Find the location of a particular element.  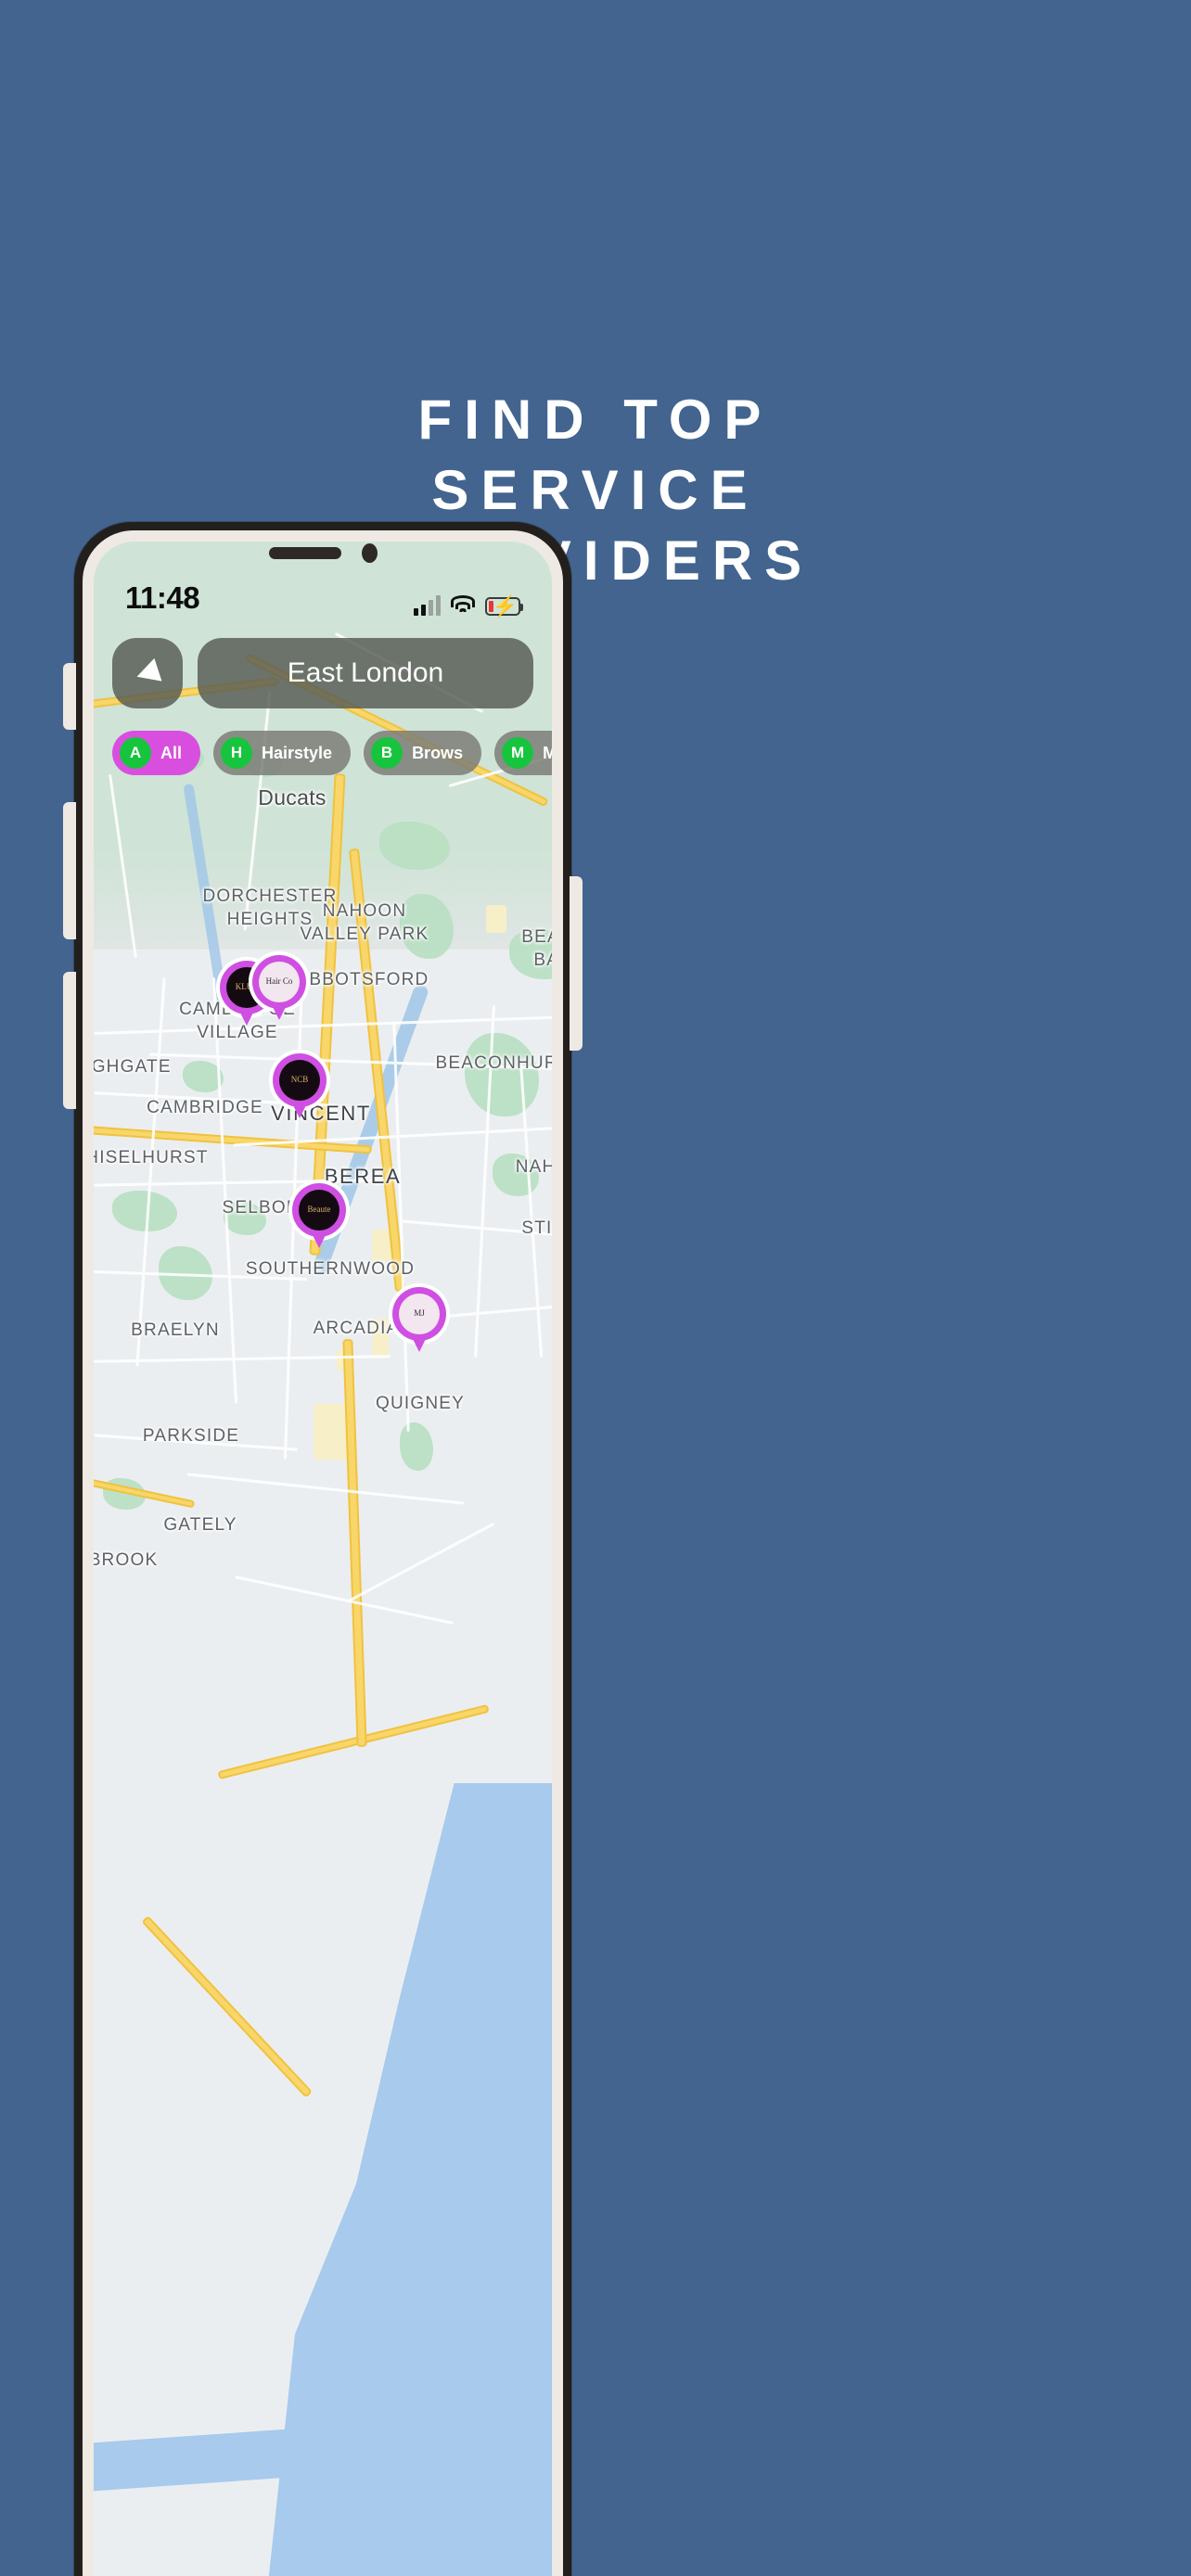

category-badge-icon: M is located at coordinates (518, 753).